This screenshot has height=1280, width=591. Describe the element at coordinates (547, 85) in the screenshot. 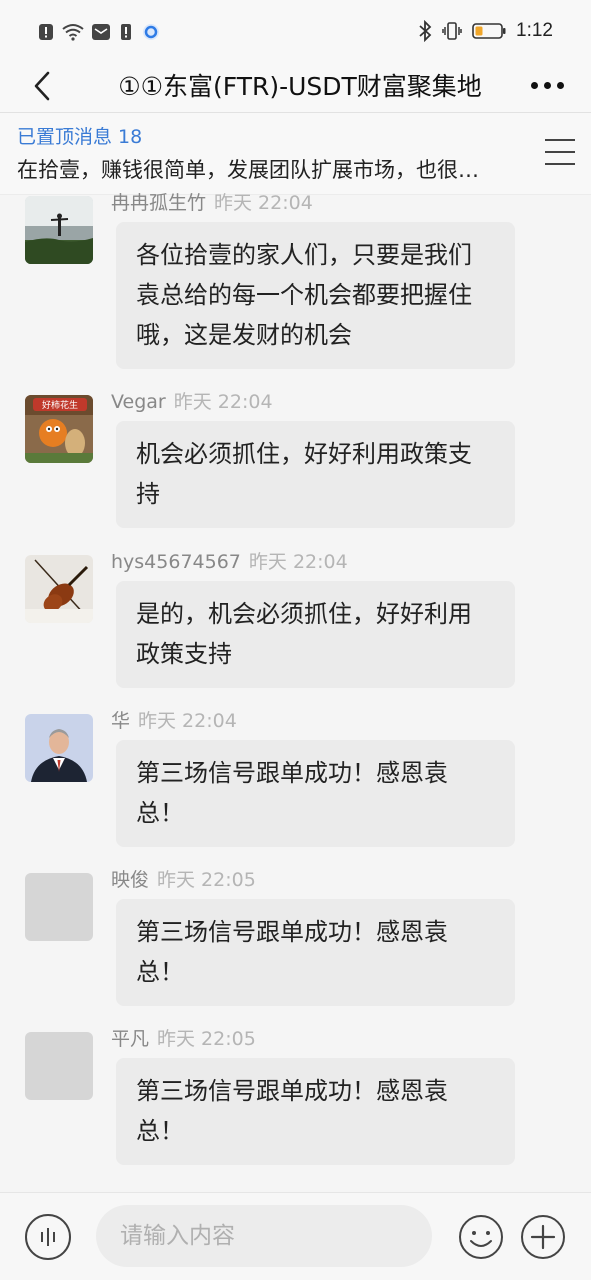

I see `more-button` at that location.